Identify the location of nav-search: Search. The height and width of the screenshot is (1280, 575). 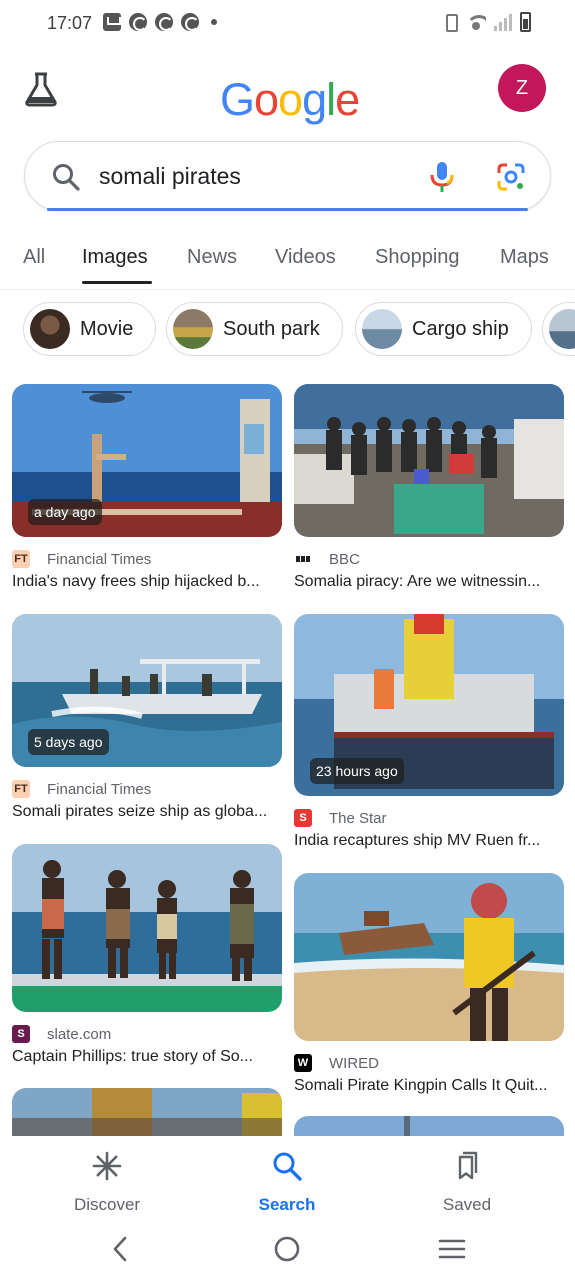
(287, 1182).